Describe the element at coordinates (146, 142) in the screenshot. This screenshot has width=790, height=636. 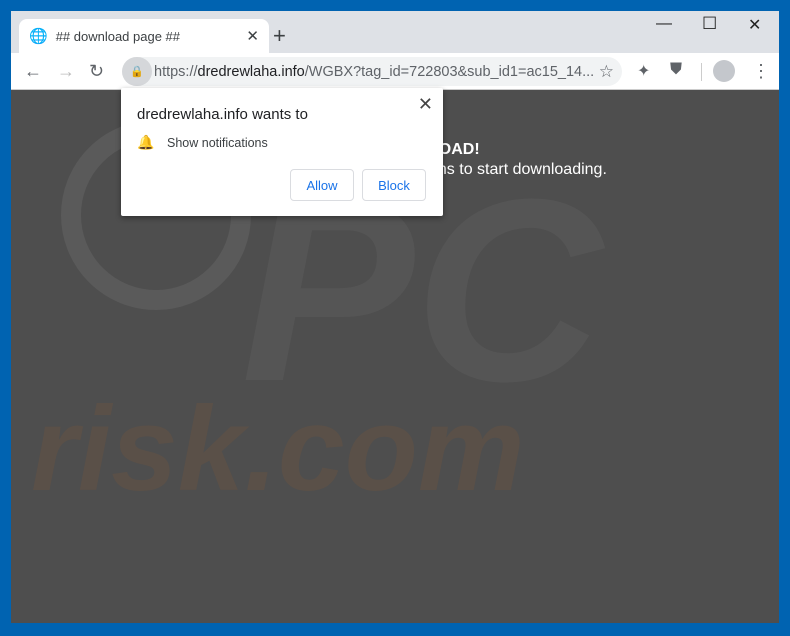
I see `bell-icon: 🔔` at that location.